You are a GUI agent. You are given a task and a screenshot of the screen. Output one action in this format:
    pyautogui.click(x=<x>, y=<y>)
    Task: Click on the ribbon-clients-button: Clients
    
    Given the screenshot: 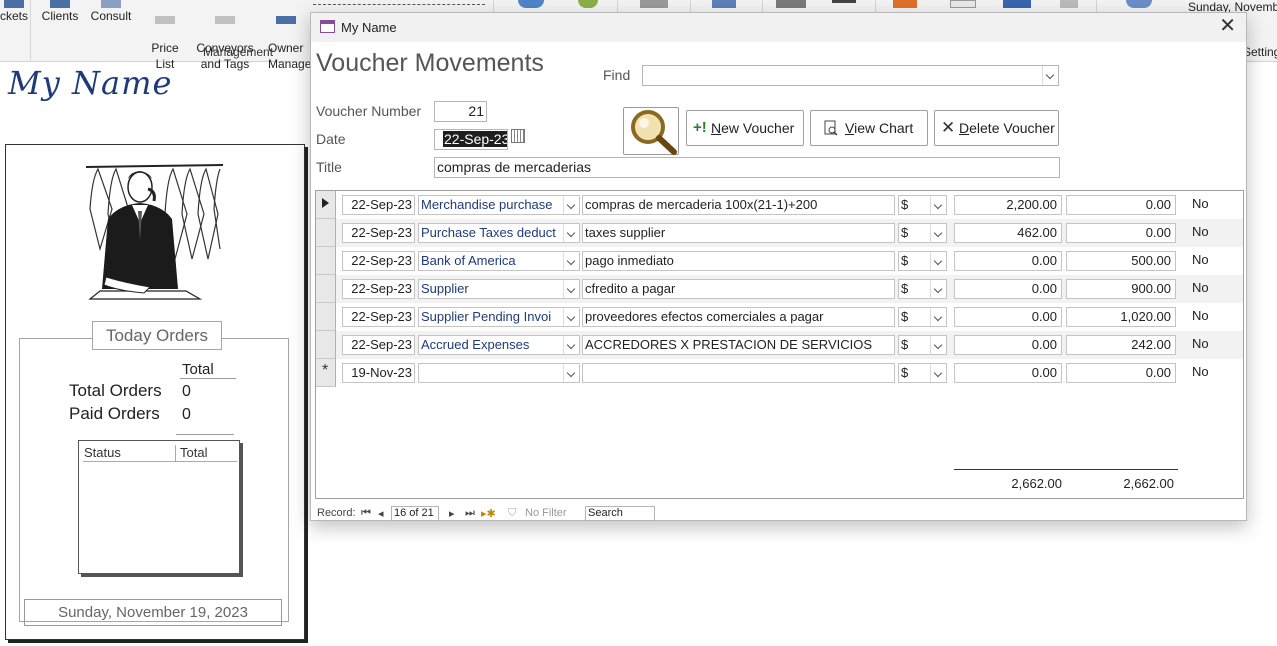 What is the action you would take?
    pyautogui.click(x=60, y=12)
    